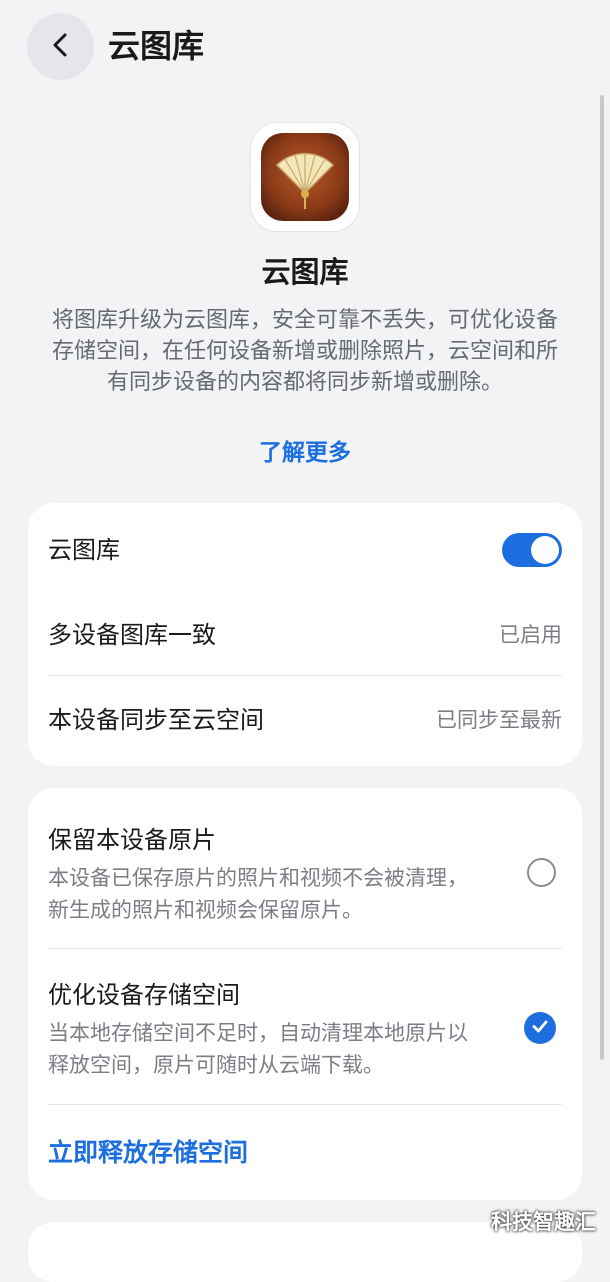 Image resolution: width=610 pixels, height=1282 pixels. What do you see at coordinates (541, 872) in the screenshot?
I see `keep-originals-radio` at bounding box center [541, 872].